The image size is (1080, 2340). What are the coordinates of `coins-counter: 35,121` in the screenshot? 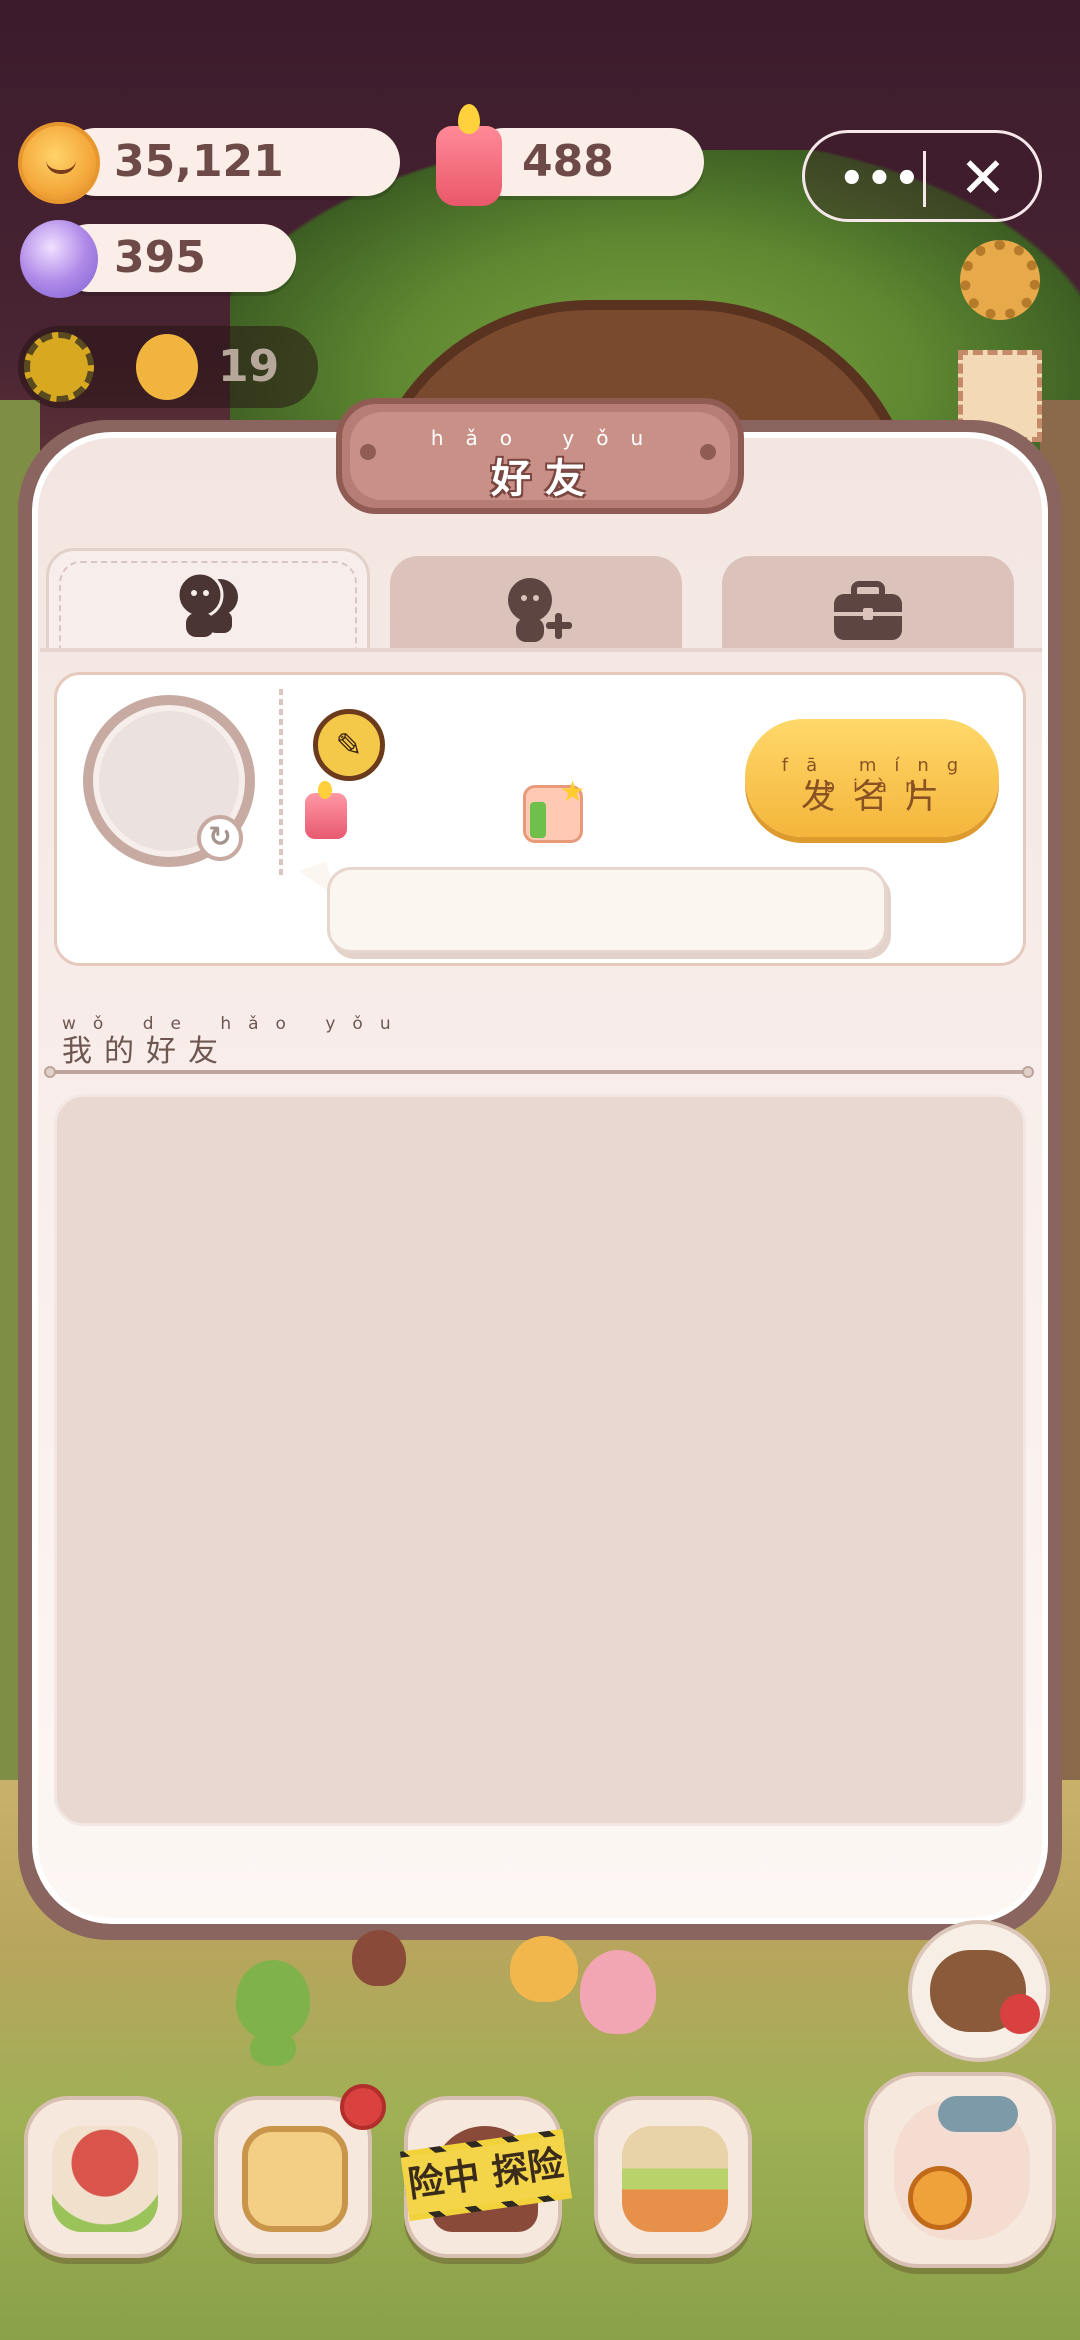 It's located at (231, 162).